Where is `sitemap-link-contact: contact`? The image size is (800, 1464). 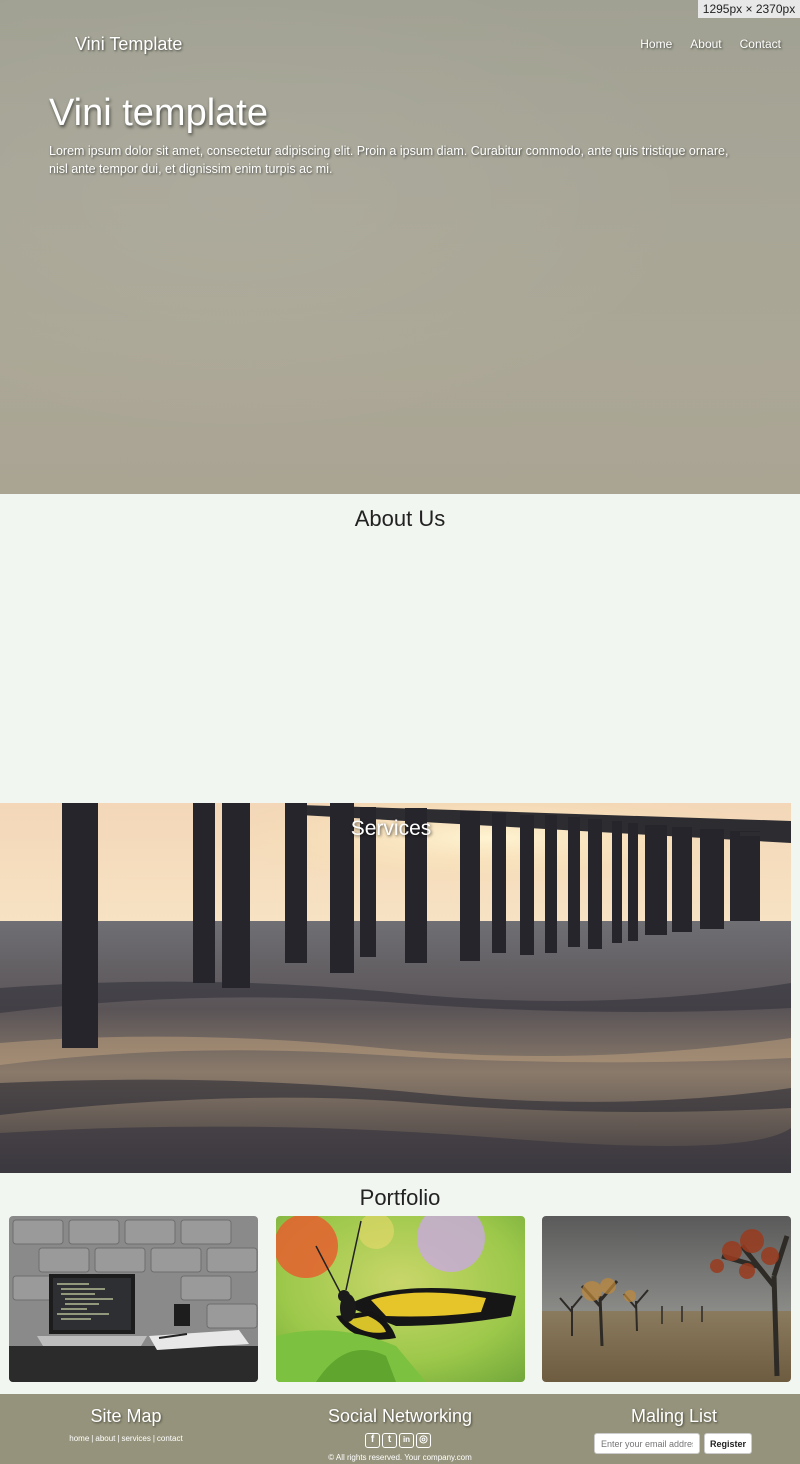 sitemap-link-contact: contact is located at coordinates (170, 1438).